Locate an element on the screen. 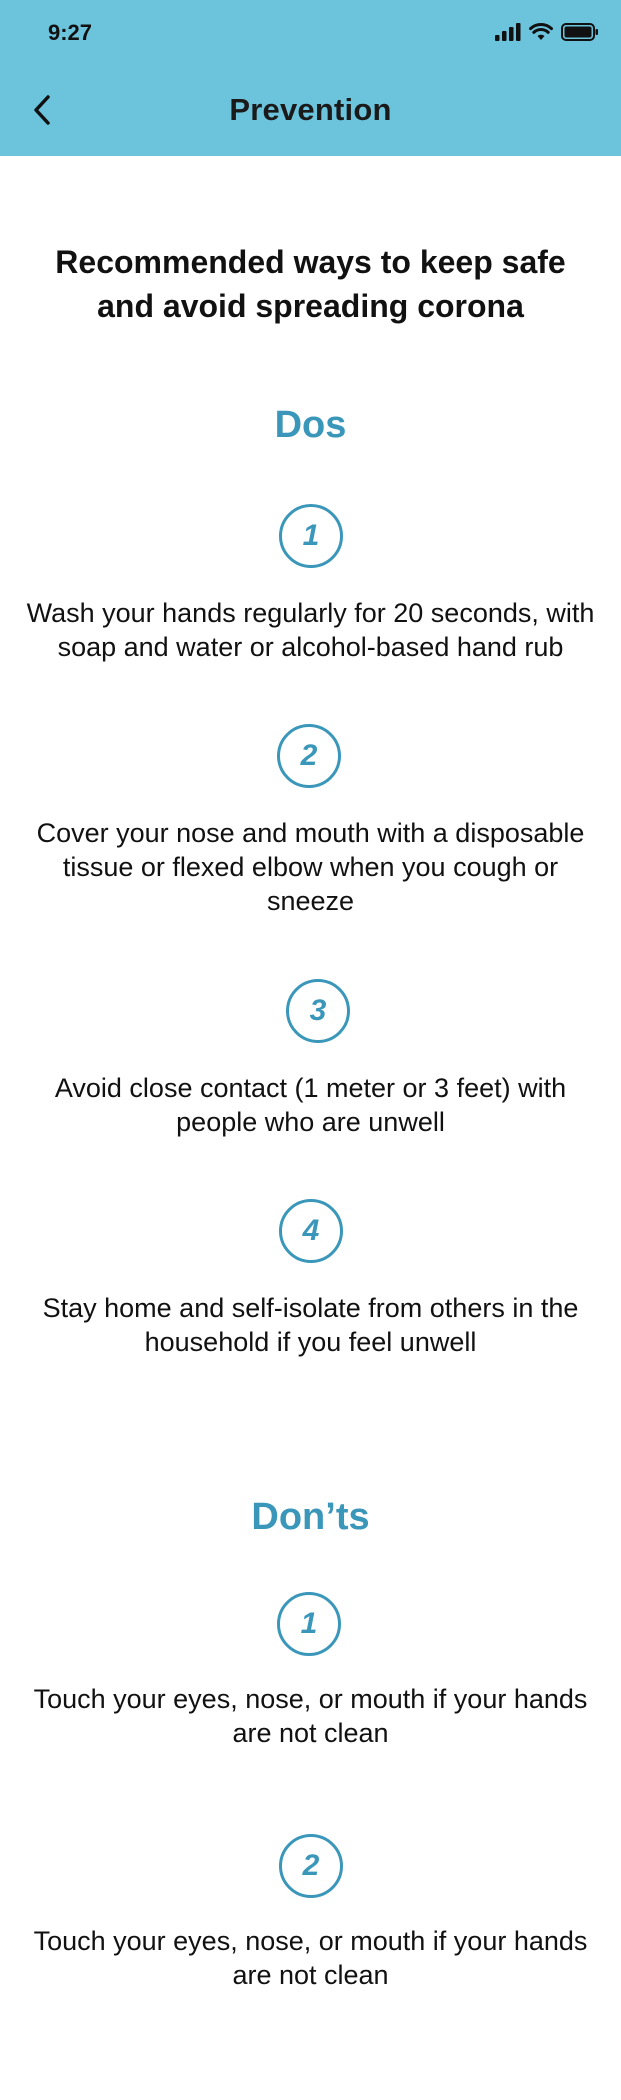 Image resolution: width=621 pixels, height=2100 pixels. page-title: Prevention is located at coordinates (310, 109).